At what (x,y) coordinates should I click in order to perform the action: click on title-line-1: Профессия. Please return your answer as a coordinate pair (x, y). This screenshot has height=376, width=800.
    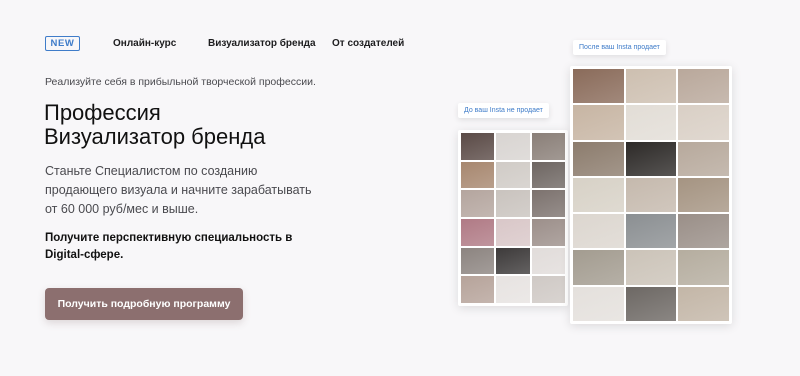
    Looking at the image, I should click on (102, 112).